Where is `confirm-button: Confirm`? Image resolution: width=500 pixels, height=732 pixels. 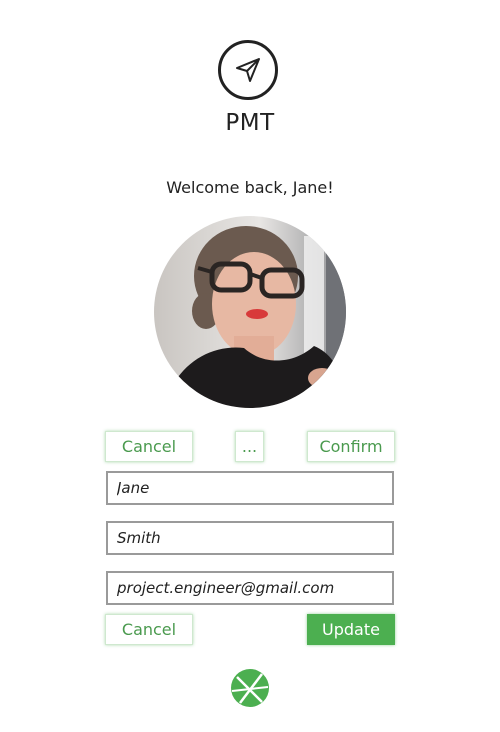
confirm-button: Confirm is located at coordinates (351, 446).